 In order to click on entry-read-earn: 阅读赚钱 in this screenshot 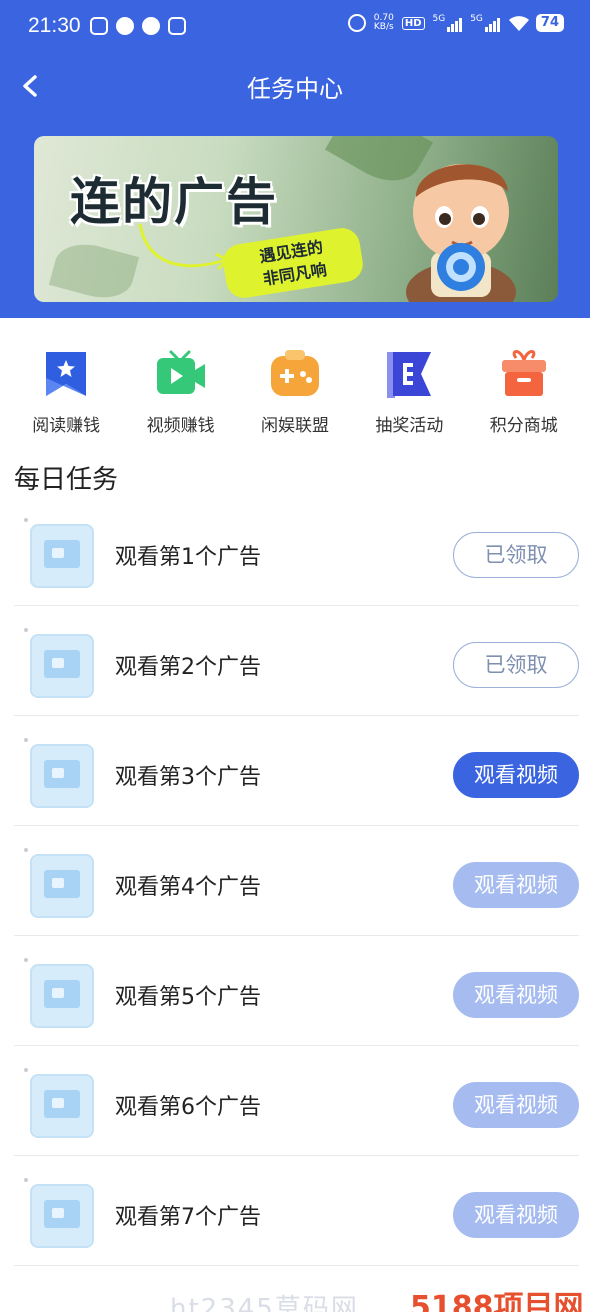, I will do `click(66, 394)`.